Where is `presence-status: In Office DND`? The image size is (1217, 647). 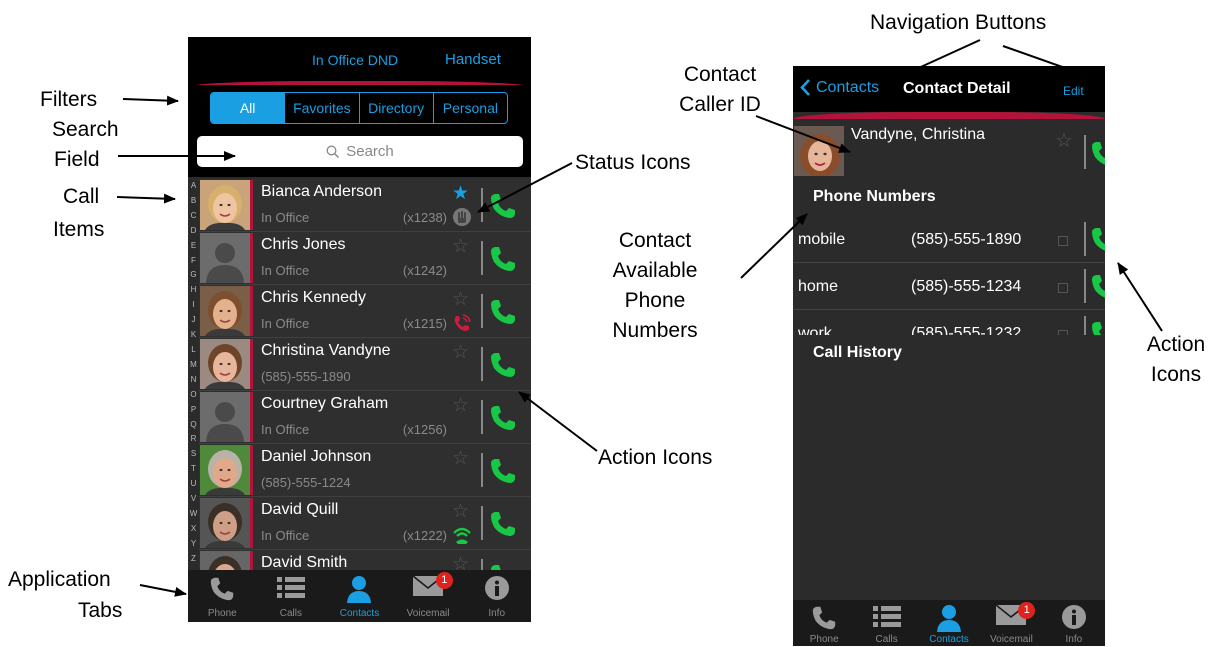
presence-status: In Office DND is located at coordinates (355, 60).